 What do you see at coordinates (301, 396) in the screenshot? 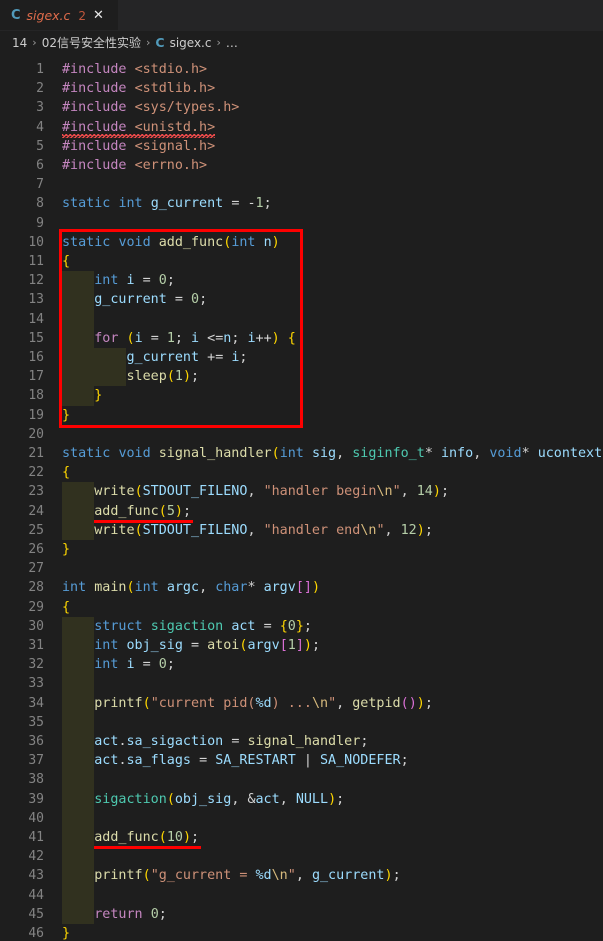
I see `code-line: 18 }` at bounding box center [301, 396].